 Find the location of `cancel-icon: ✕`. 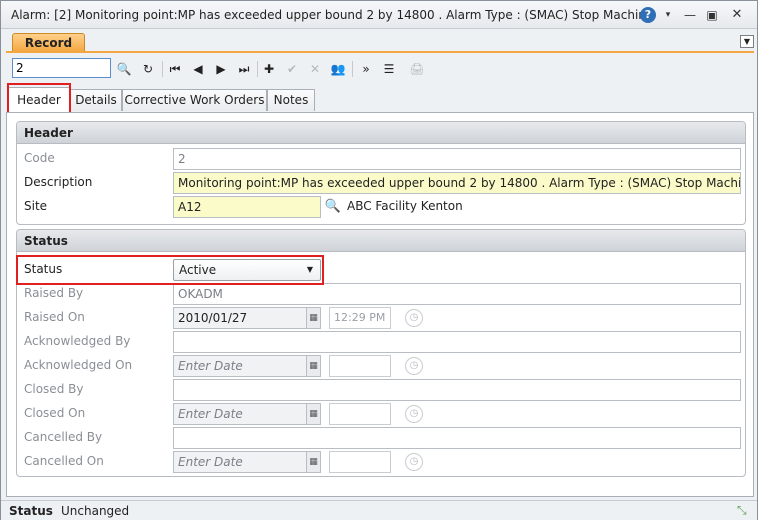

cancel-icon: ✕ is located at coordinates (315, 69).